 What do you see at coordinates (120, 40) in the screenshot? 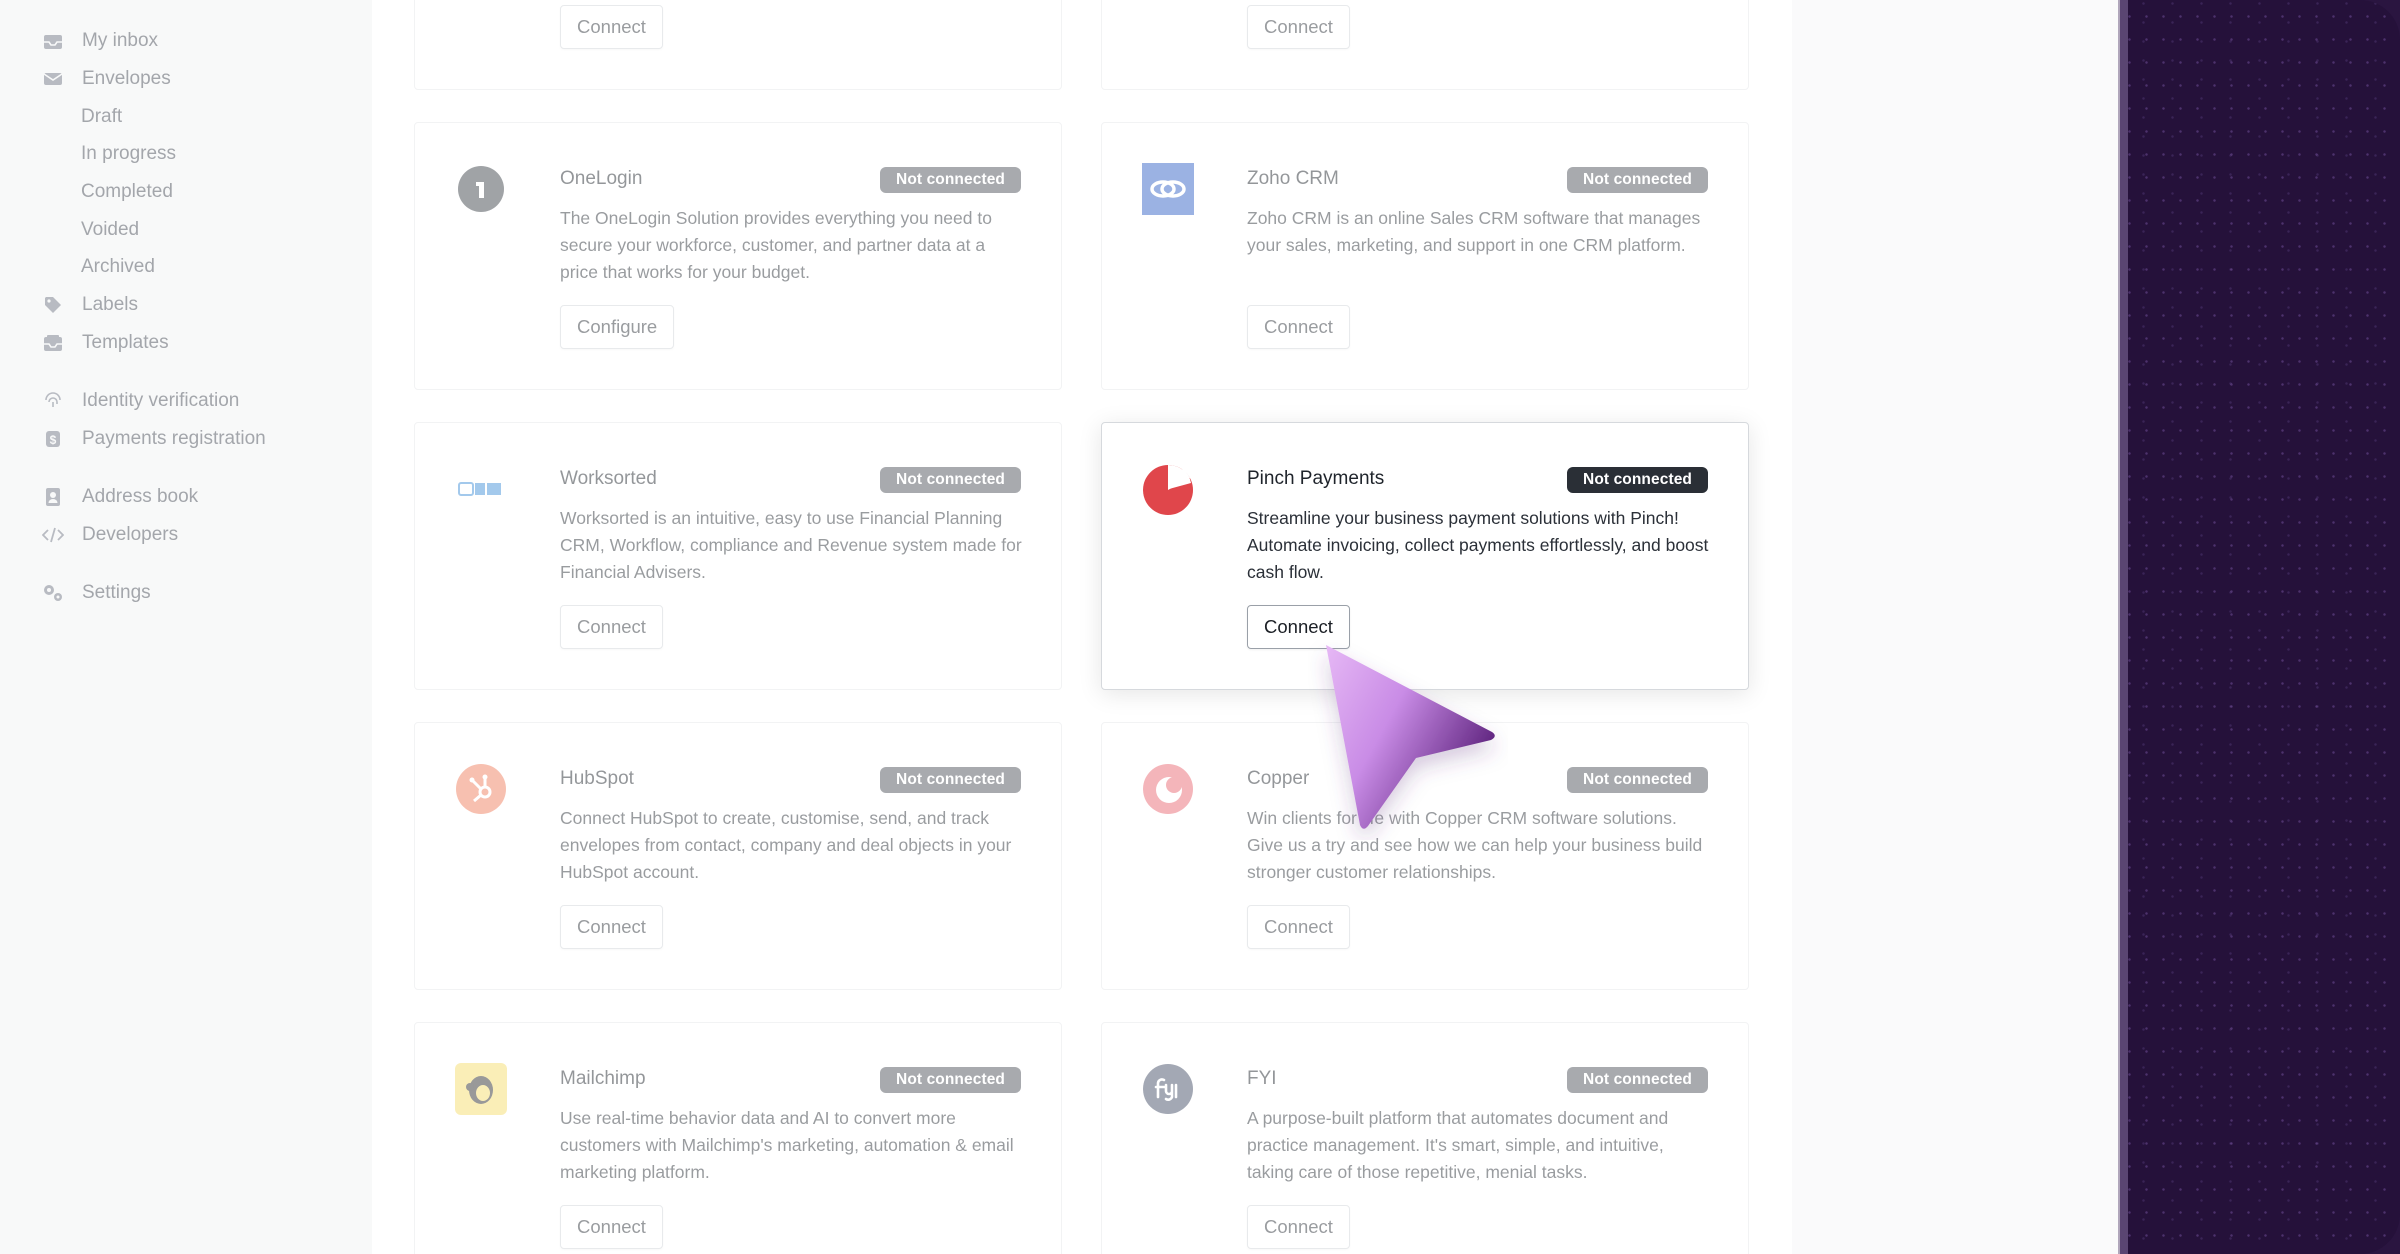
I see `sidebar-item-label: My inbox` at bounding box center [120, 40].